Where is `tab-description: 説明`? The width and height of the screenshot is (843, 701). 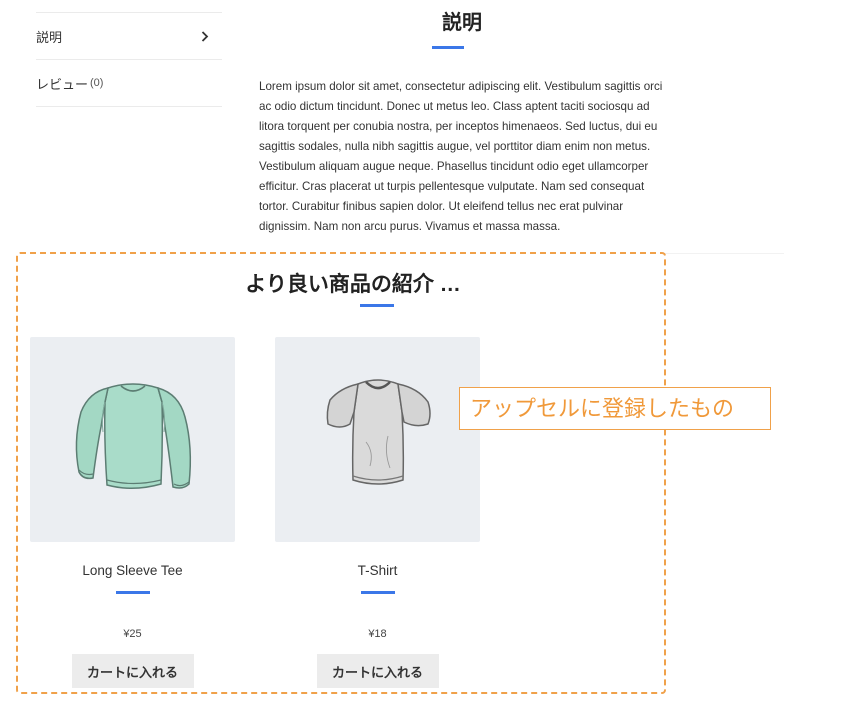 tab-description: 説明 is located at coordinates (129, 35).